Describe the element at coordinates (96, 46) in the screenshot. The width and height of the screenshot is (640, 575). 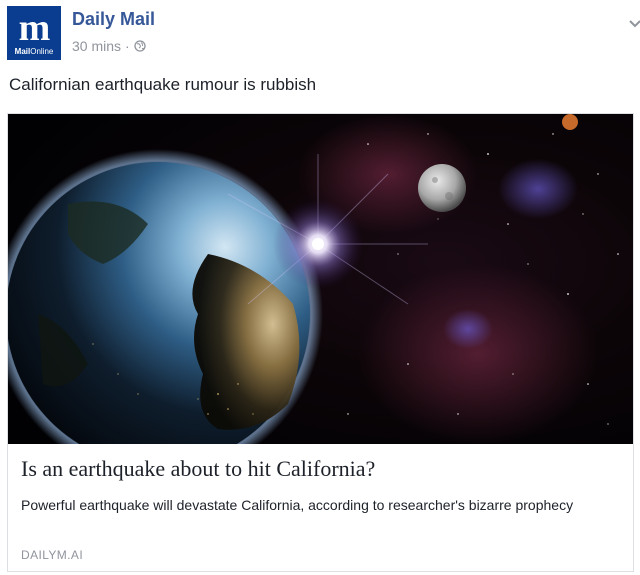
I see `timestamp-link: 30 mins` at that location.